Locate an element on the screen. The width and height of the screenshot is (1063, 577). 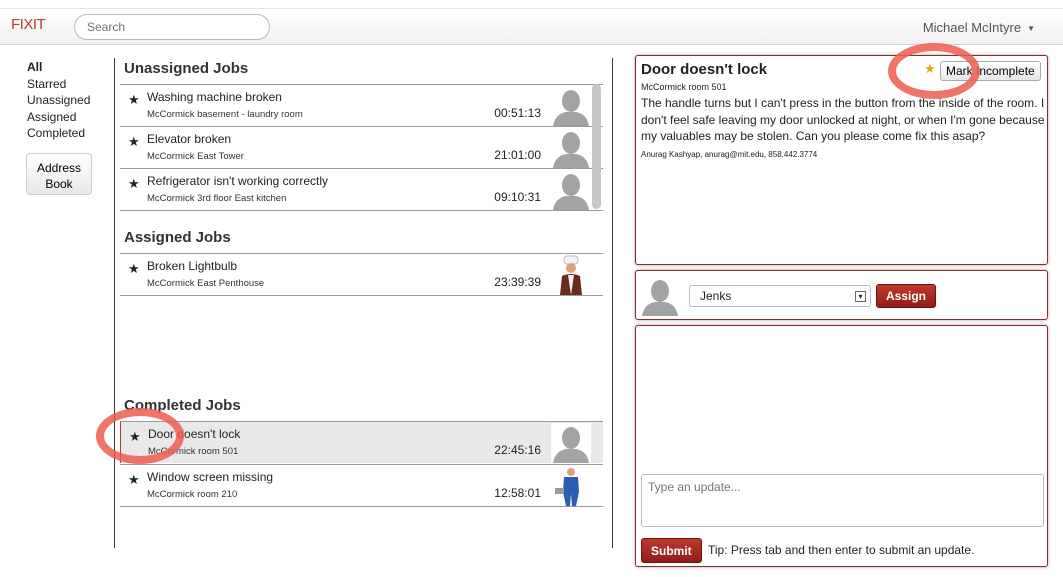
unassigned-jobs-heading: Unassigned Jobs is located at coordinates (186, 68).